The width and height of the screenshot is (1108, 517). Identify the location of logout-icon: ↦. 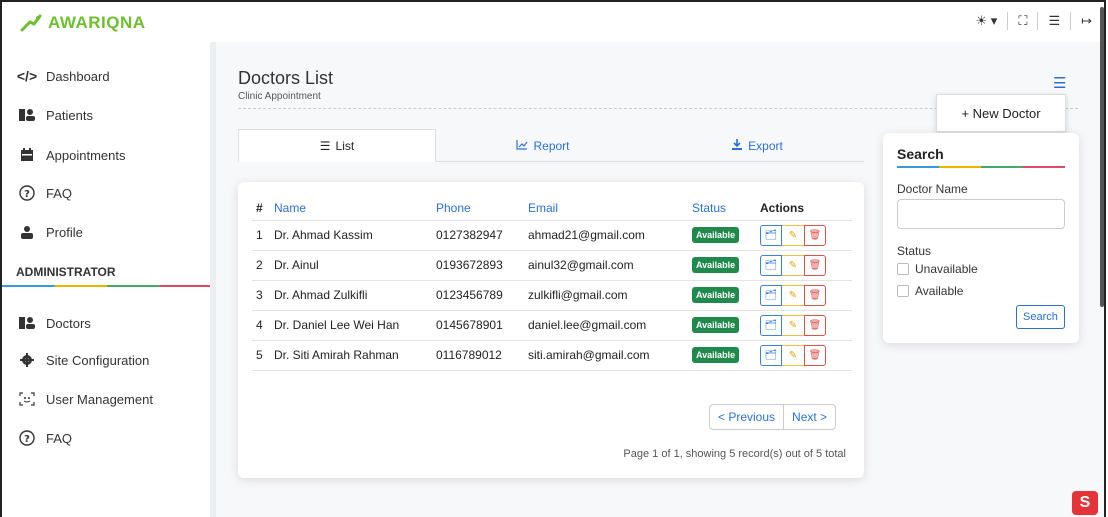
(1086, 21).